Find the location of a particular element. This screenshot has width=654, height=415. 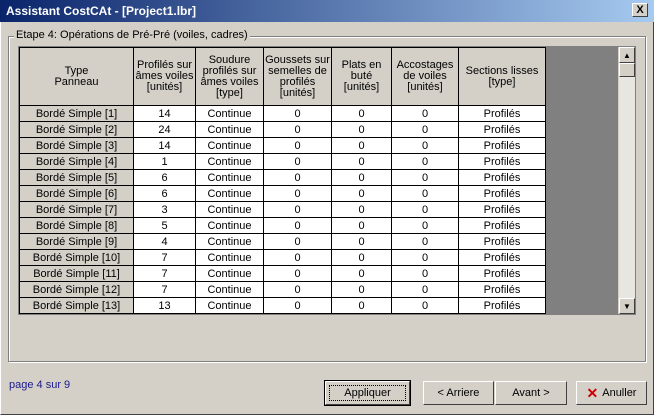

table-row: Bordé Simple [9] 4 Continue 0 0 0 Profilés is located at coordinates (282, 241).